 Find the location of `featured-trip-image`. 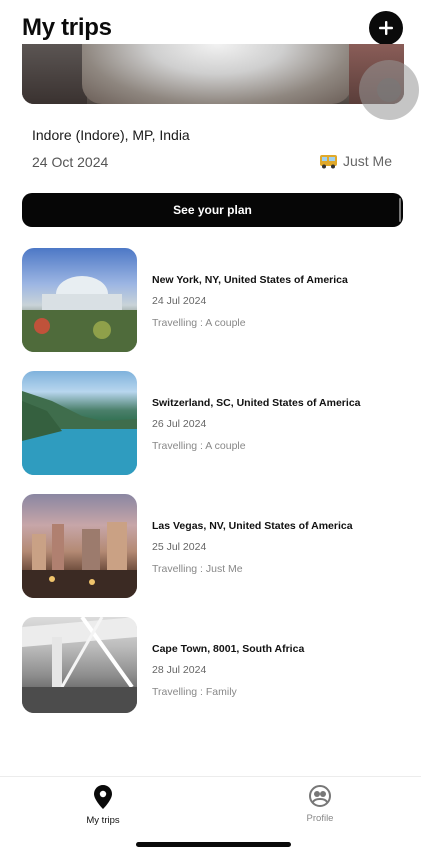

featured-trip-image is located at coordinates (213, 74).